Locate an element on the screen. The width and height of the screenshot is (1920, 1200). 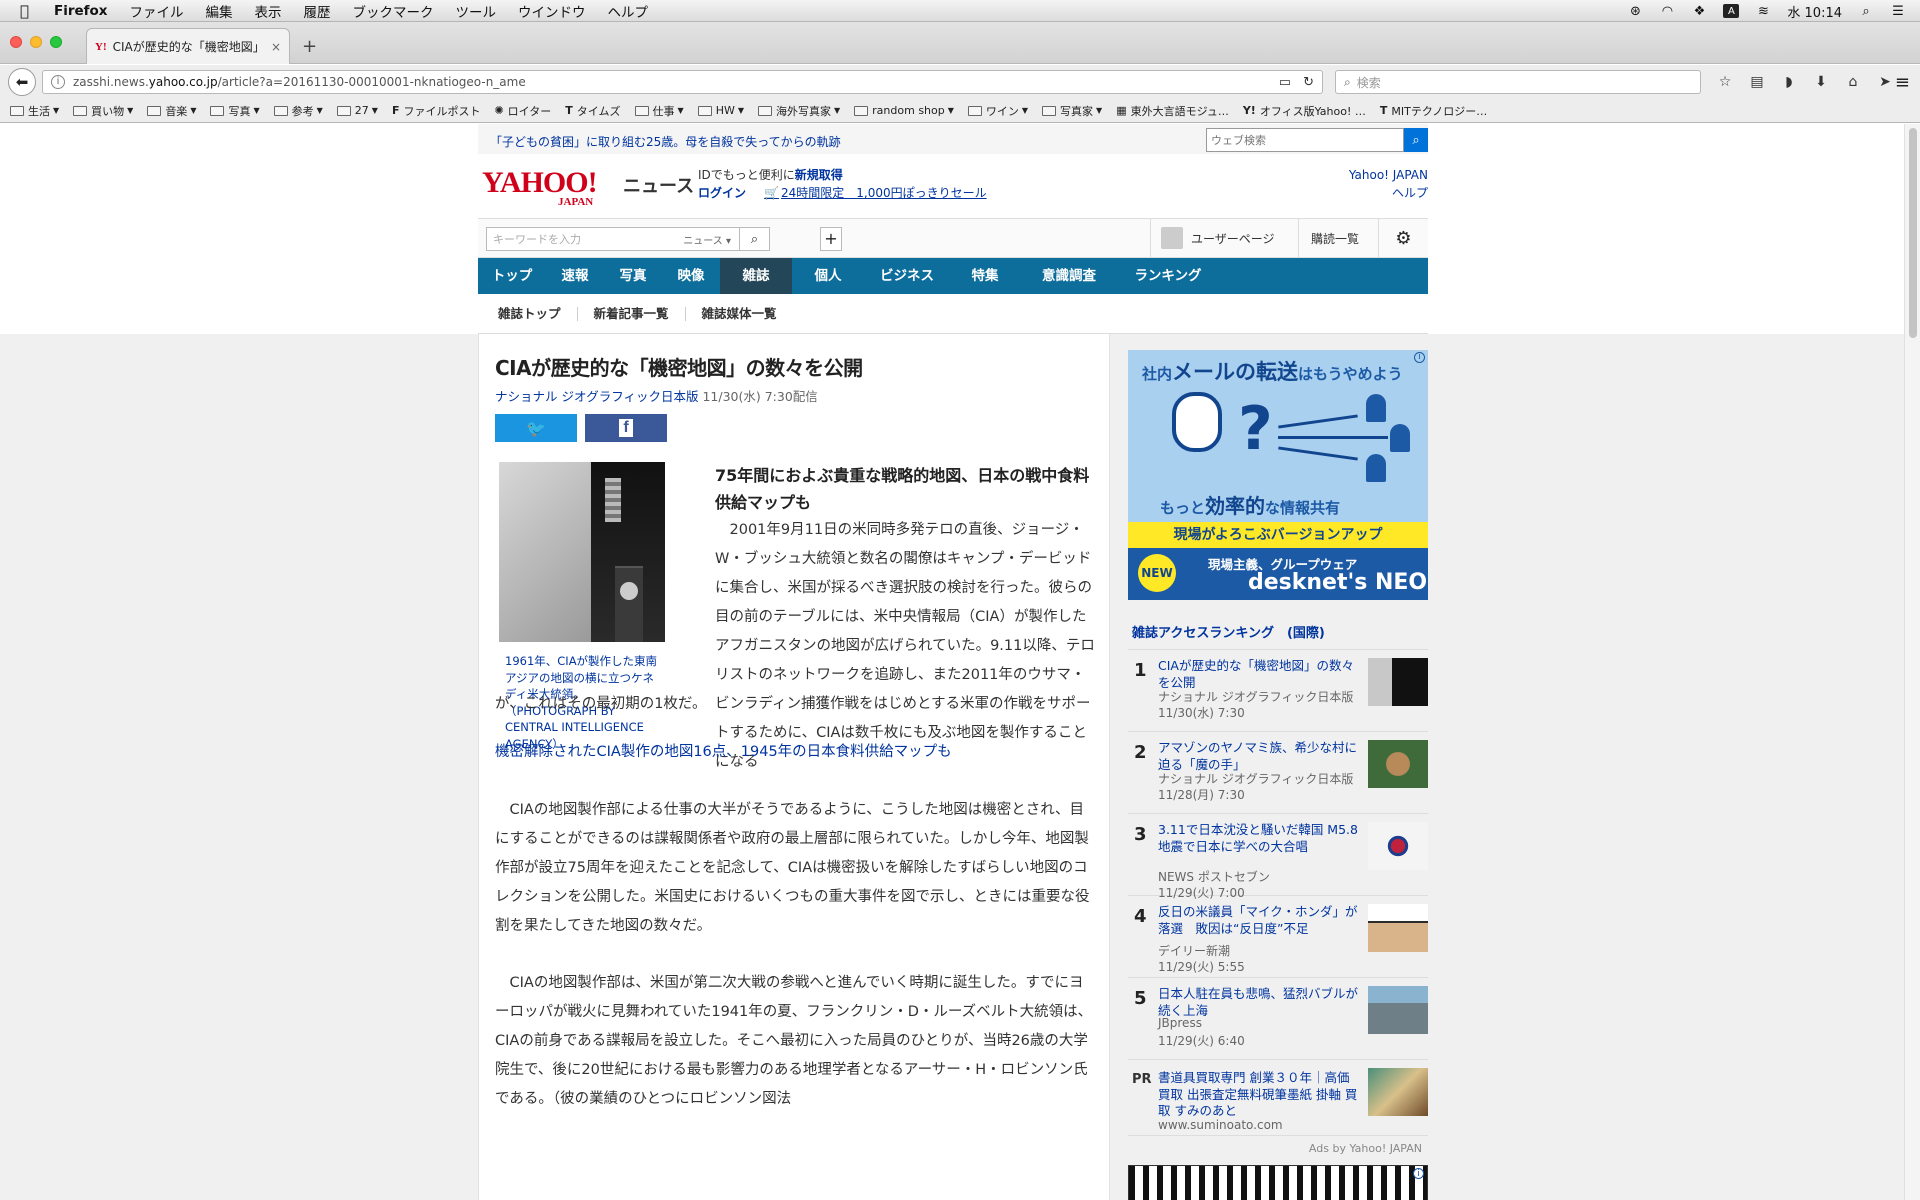
page-scrollbar is located at coordinates (1912, 662).